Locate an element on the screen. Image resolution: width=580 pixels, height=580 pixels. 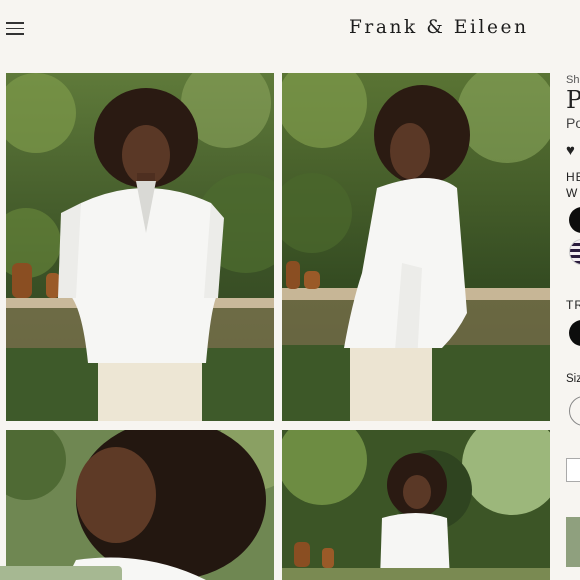
swatch-black is located at coordinates (574, 220).